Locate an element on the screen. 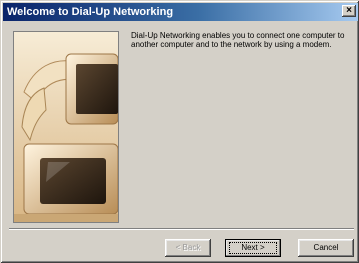 Image resolution: width=359 pixels, height=263 pixels. button-separator is located at coordinates (181, 229).